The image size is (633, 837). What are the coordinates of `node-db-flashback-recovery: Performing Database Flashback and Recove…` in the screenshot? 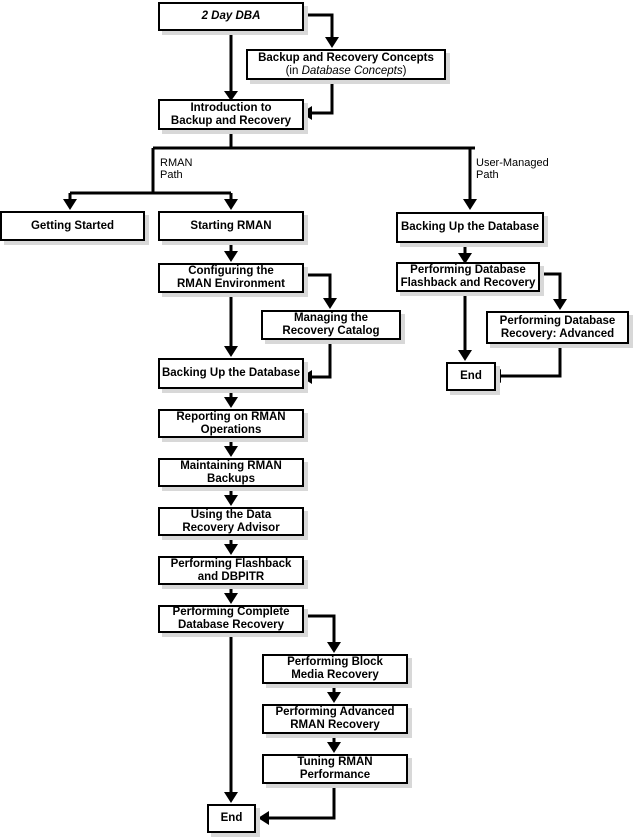 It's located at (468, 277).